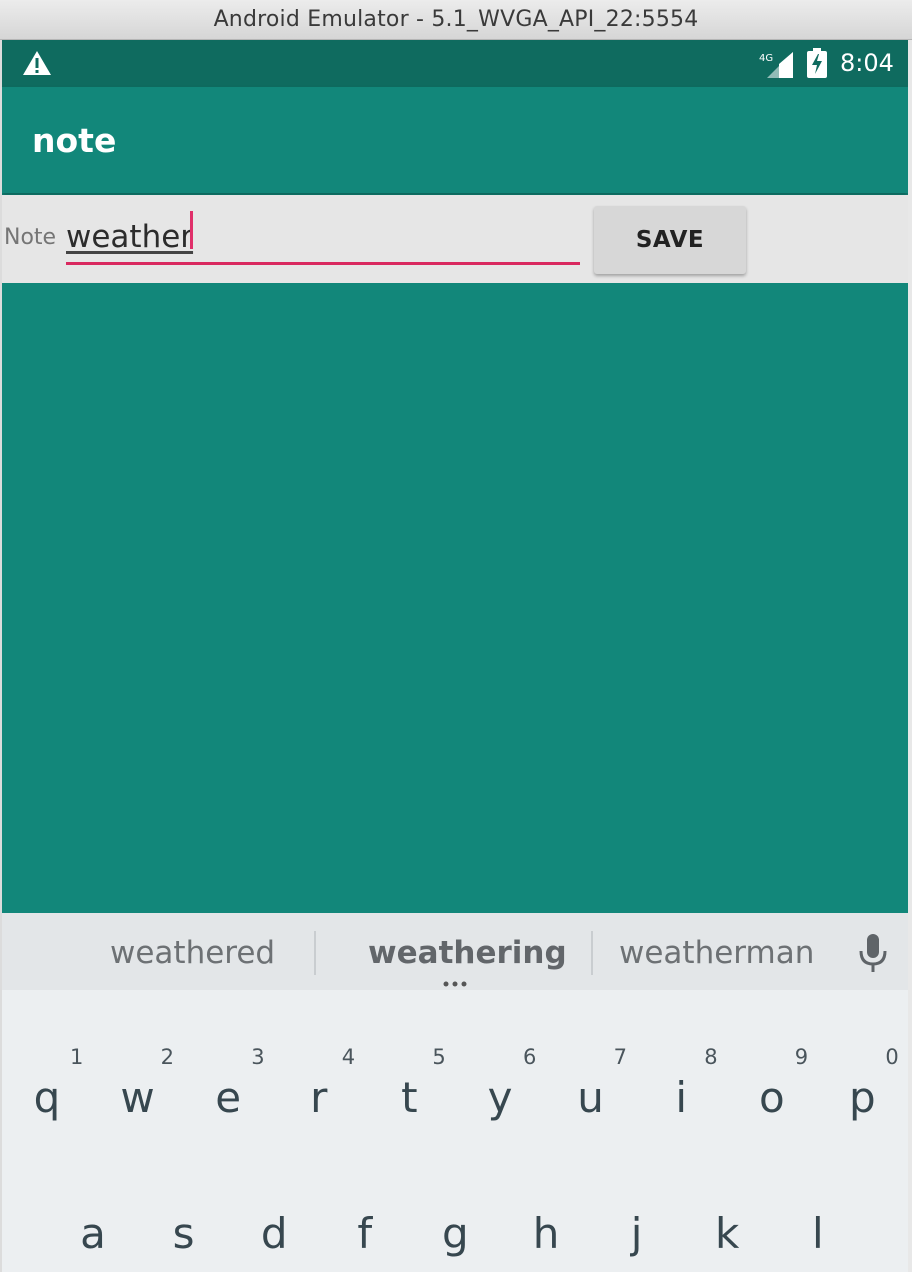 The width and height of the screenshot is (912, 1272). Describe the element at coordinates (274, 1233) in the screenshot. I see `key-label: d` at that location.